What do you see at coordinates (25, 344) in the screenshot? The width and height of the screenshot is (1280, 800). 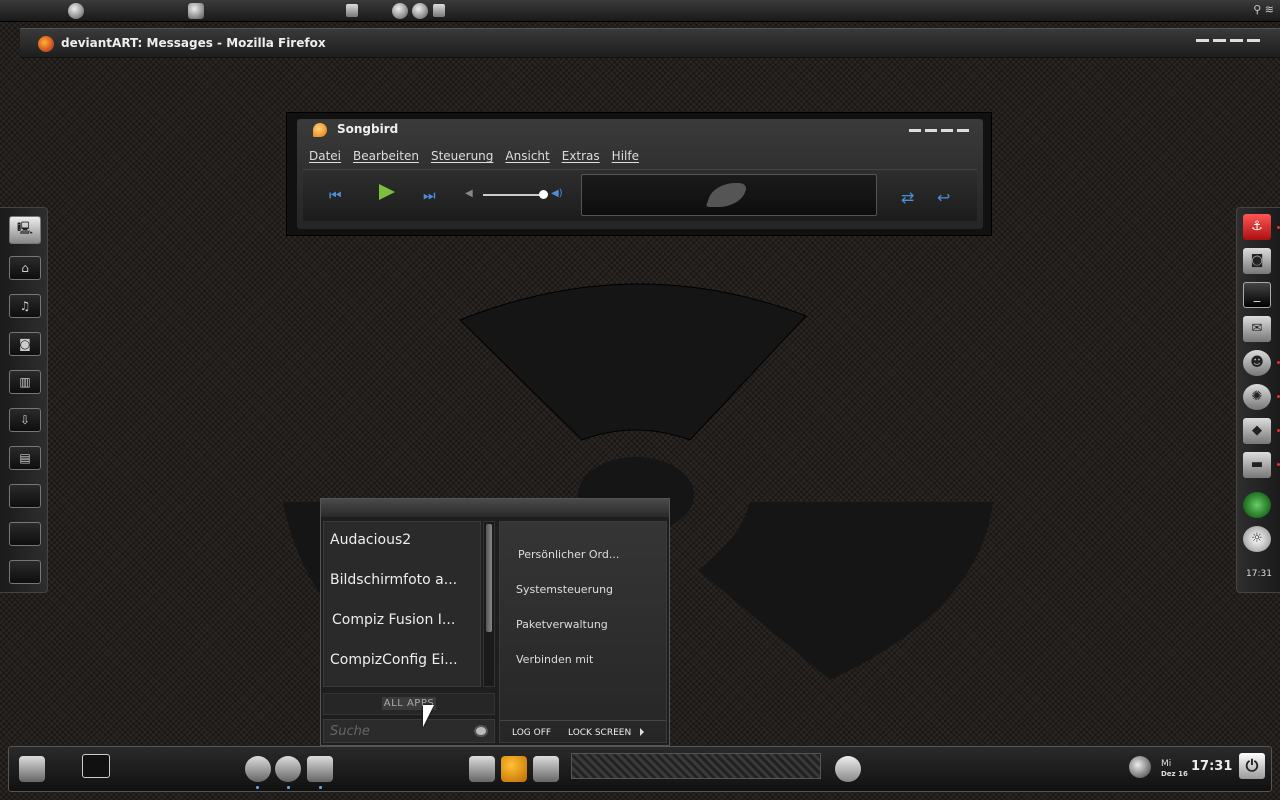 I see `pictures-folder-icon: ◙` at bounding box center [25, 344].